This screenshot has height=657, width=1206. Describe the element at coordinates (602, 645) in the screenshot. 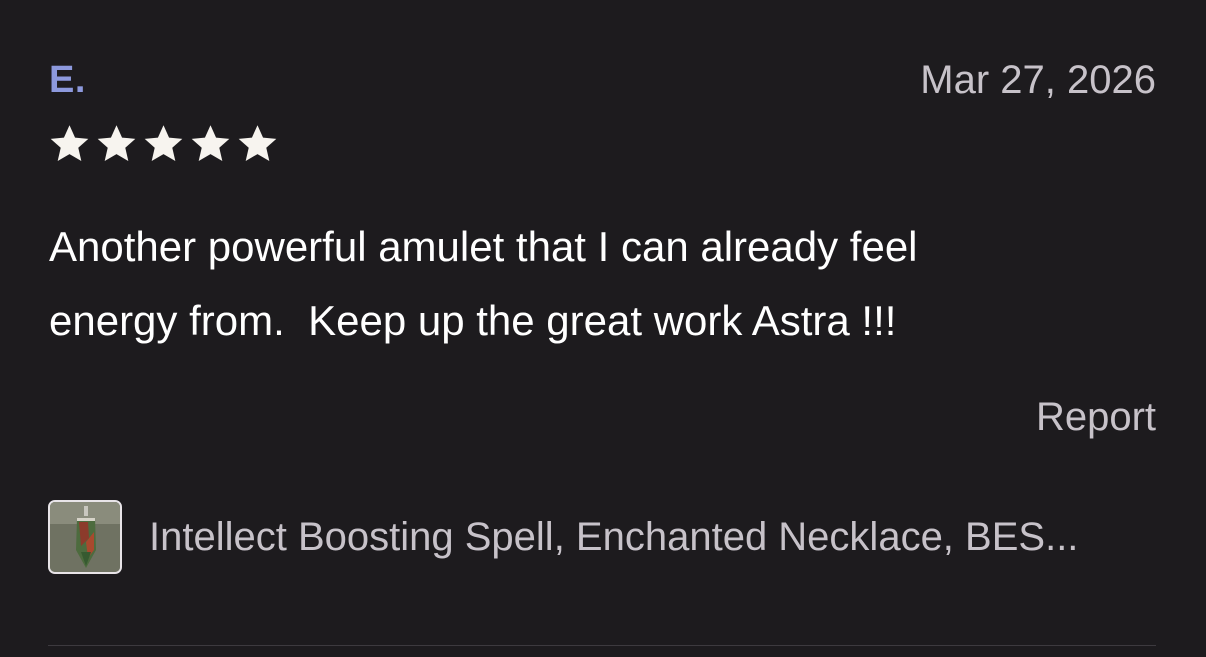

I see `divider` at that location.